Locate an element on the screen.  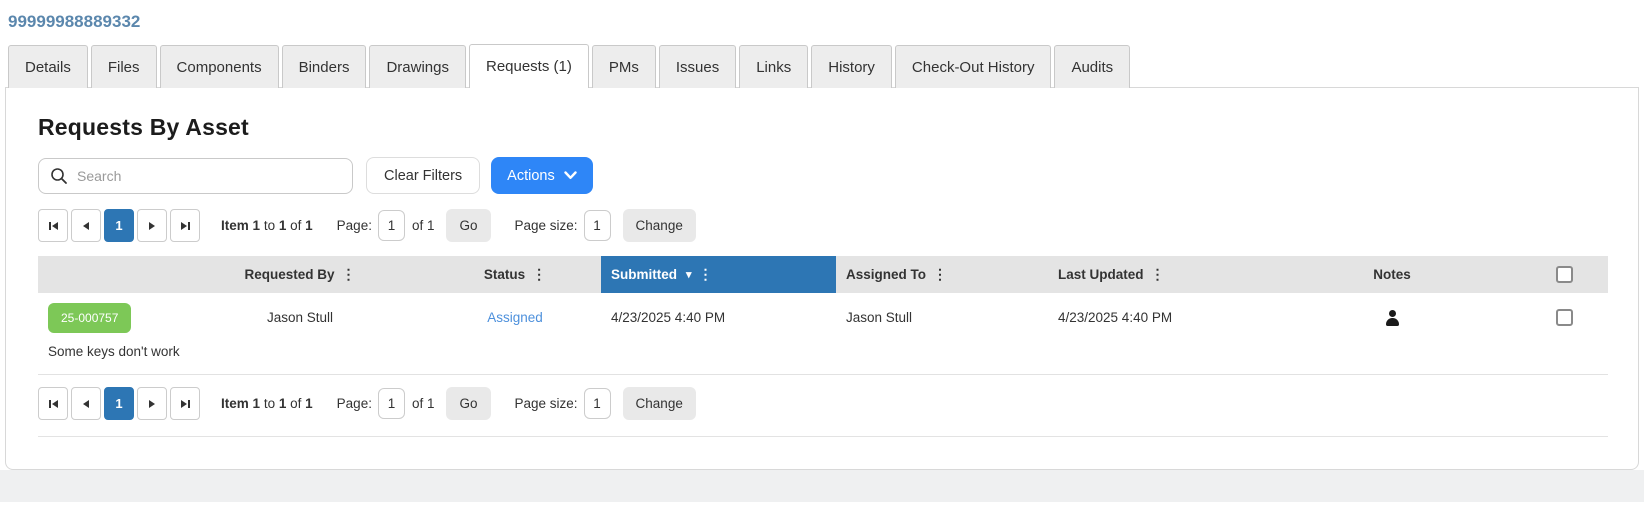
tab-checkout-history: Check-Out History is located at coordinates (973, 66).